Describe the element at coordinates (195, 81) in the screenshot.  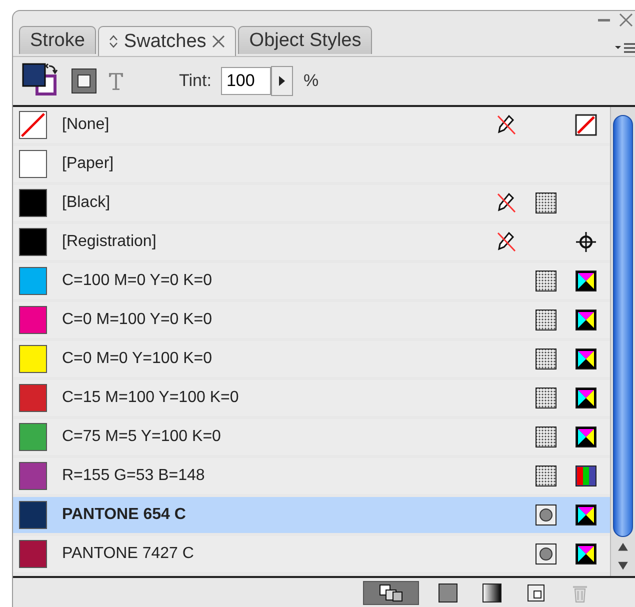
I see `tint-label: Tint:` at that location.